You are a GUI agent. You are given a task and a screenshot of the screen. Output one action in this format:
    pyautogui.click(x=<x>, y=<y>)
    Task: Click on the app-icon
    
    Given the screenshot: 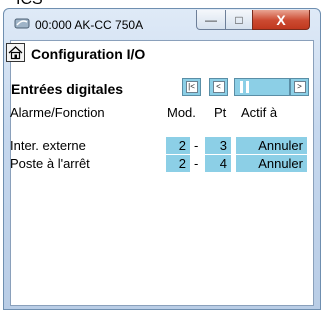 What is the action you would take?
    pyautogui.click(x=22, y=23)
    